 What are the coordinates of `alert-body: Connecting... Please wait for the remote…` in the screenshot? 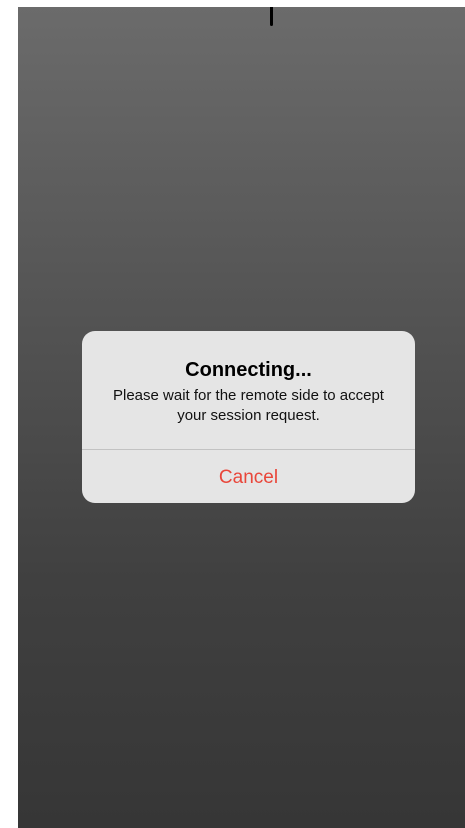 It's located at (248, 390).